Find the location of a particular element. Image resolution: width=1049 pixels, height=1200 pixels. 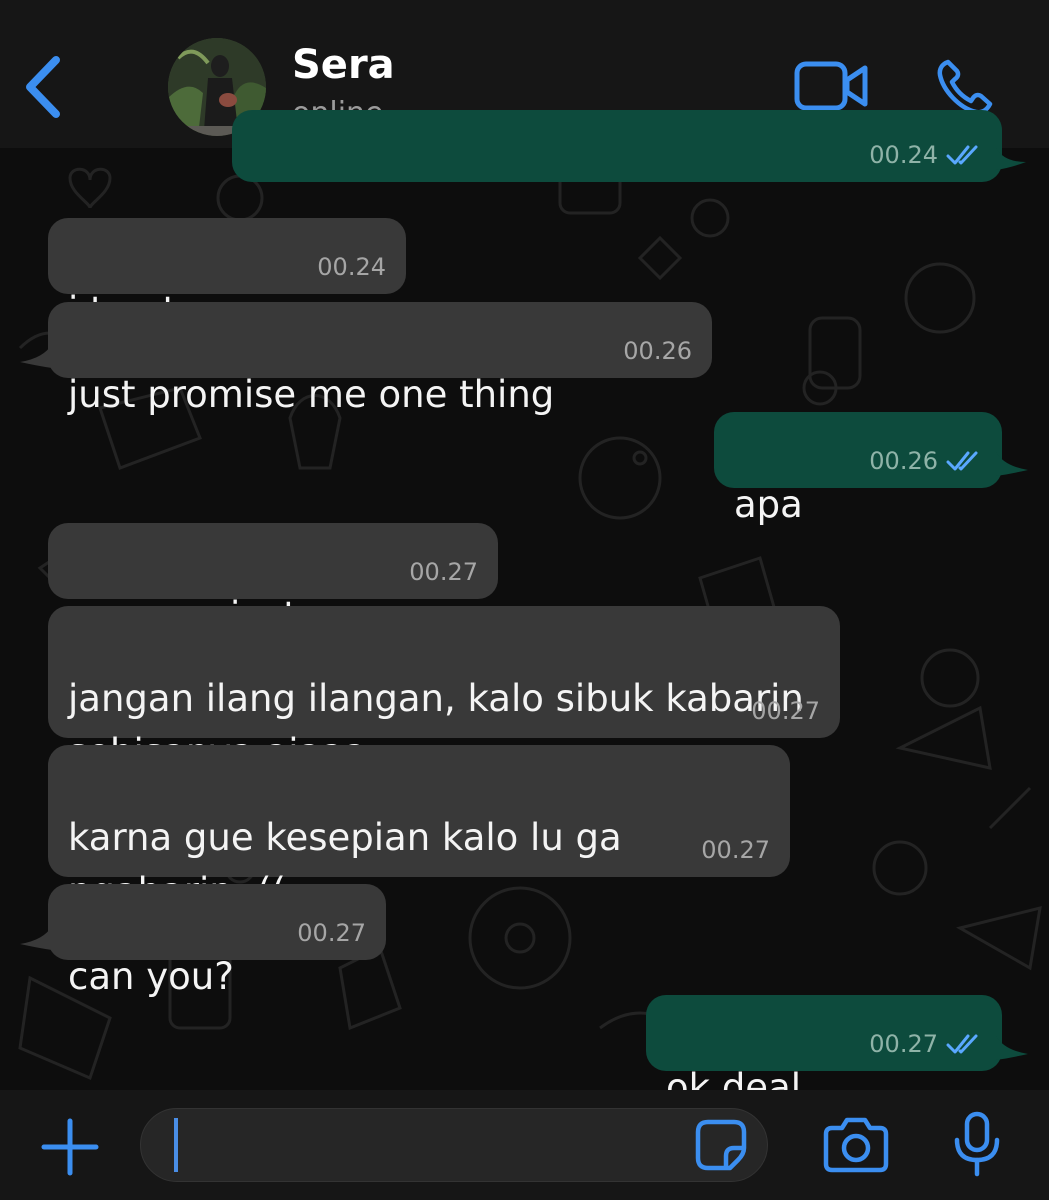

video-call-icon is located at coordinates (831, 86).